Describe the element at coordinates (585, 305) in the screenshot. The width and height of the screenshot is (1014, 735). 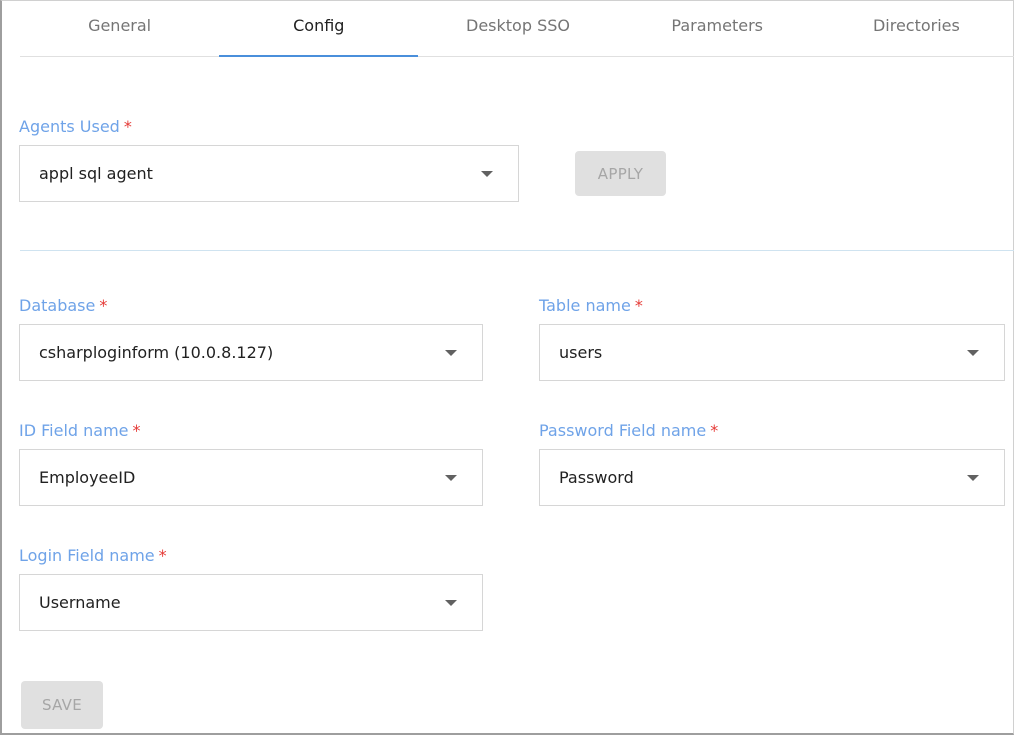
I see `table-name-label-text: Table name` at that location.